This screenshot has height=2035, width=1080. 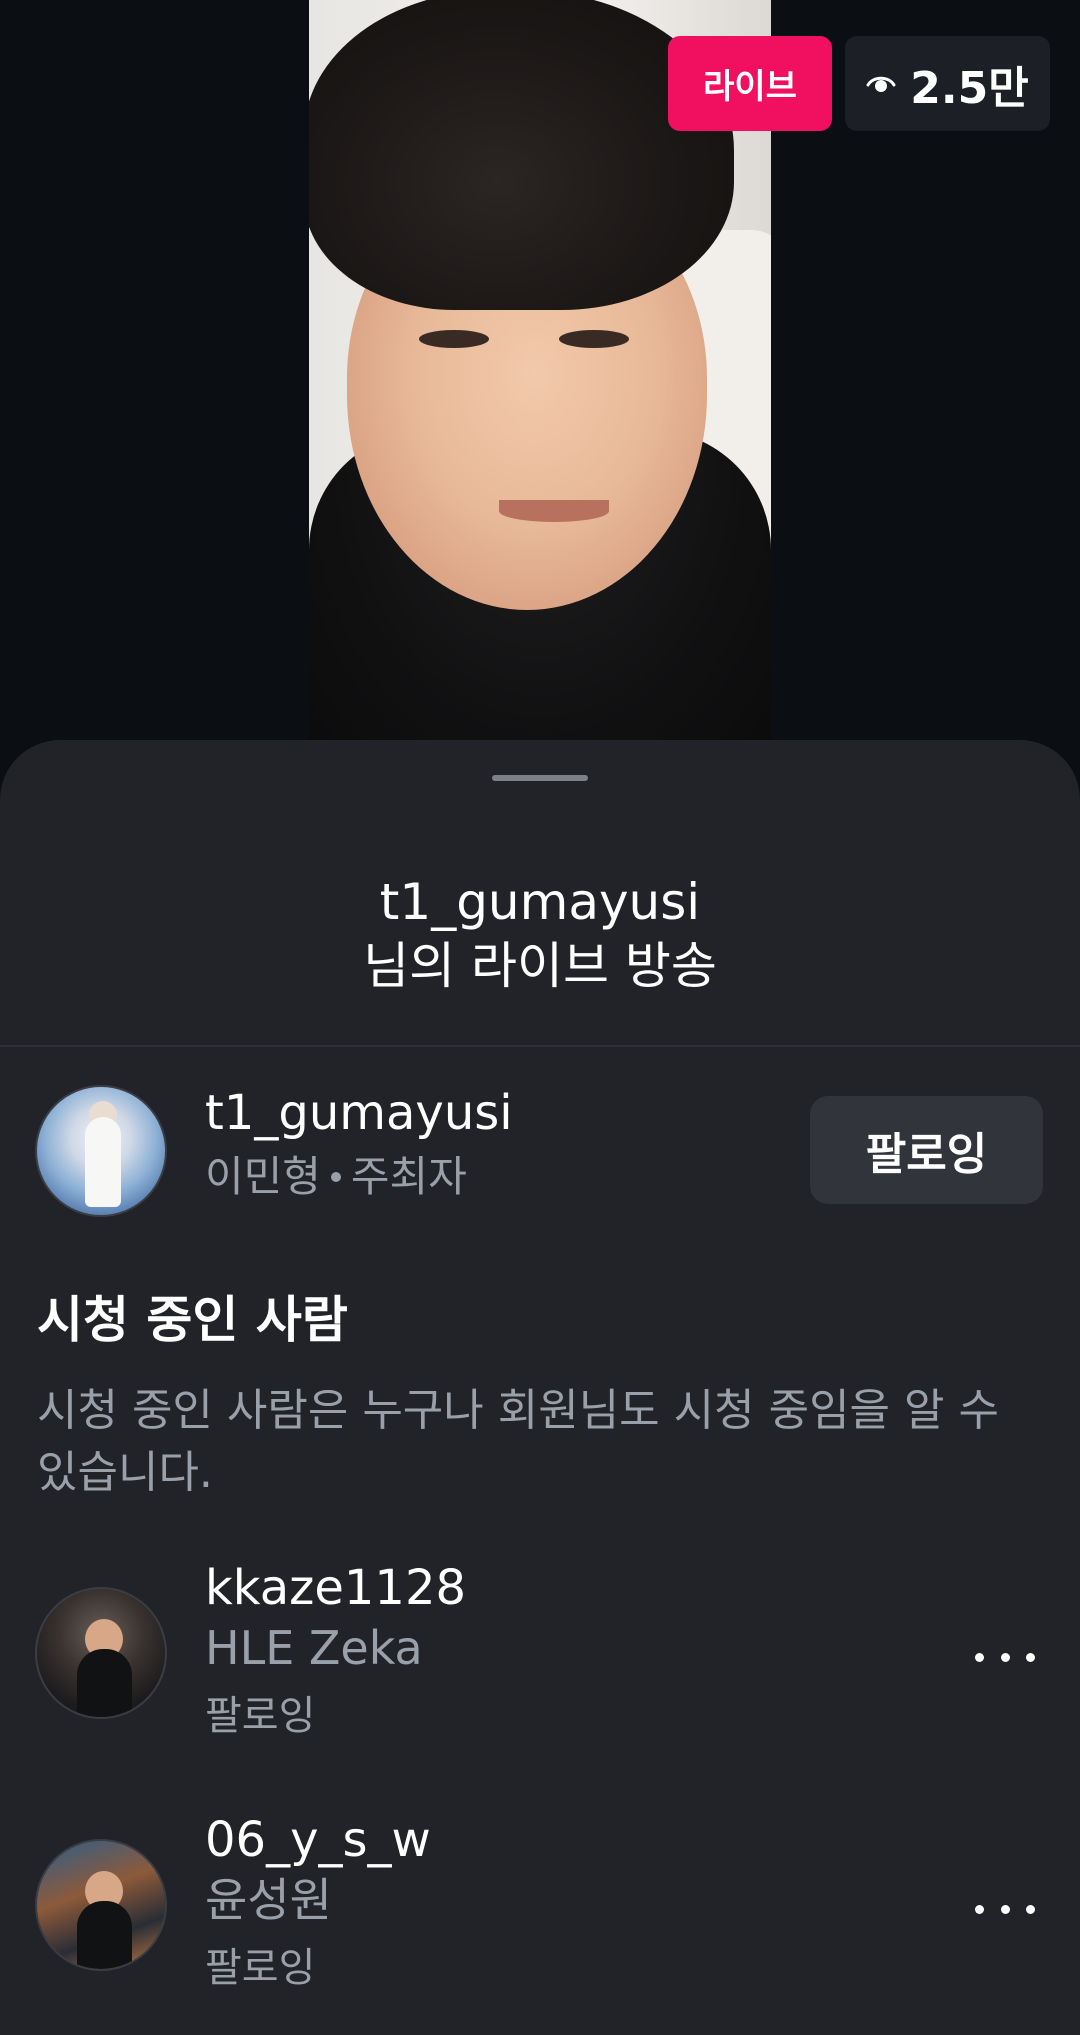 I want to click on sheet-title: t1_gumayusi 님의 라이브 방송, so click(x=540, y=934).